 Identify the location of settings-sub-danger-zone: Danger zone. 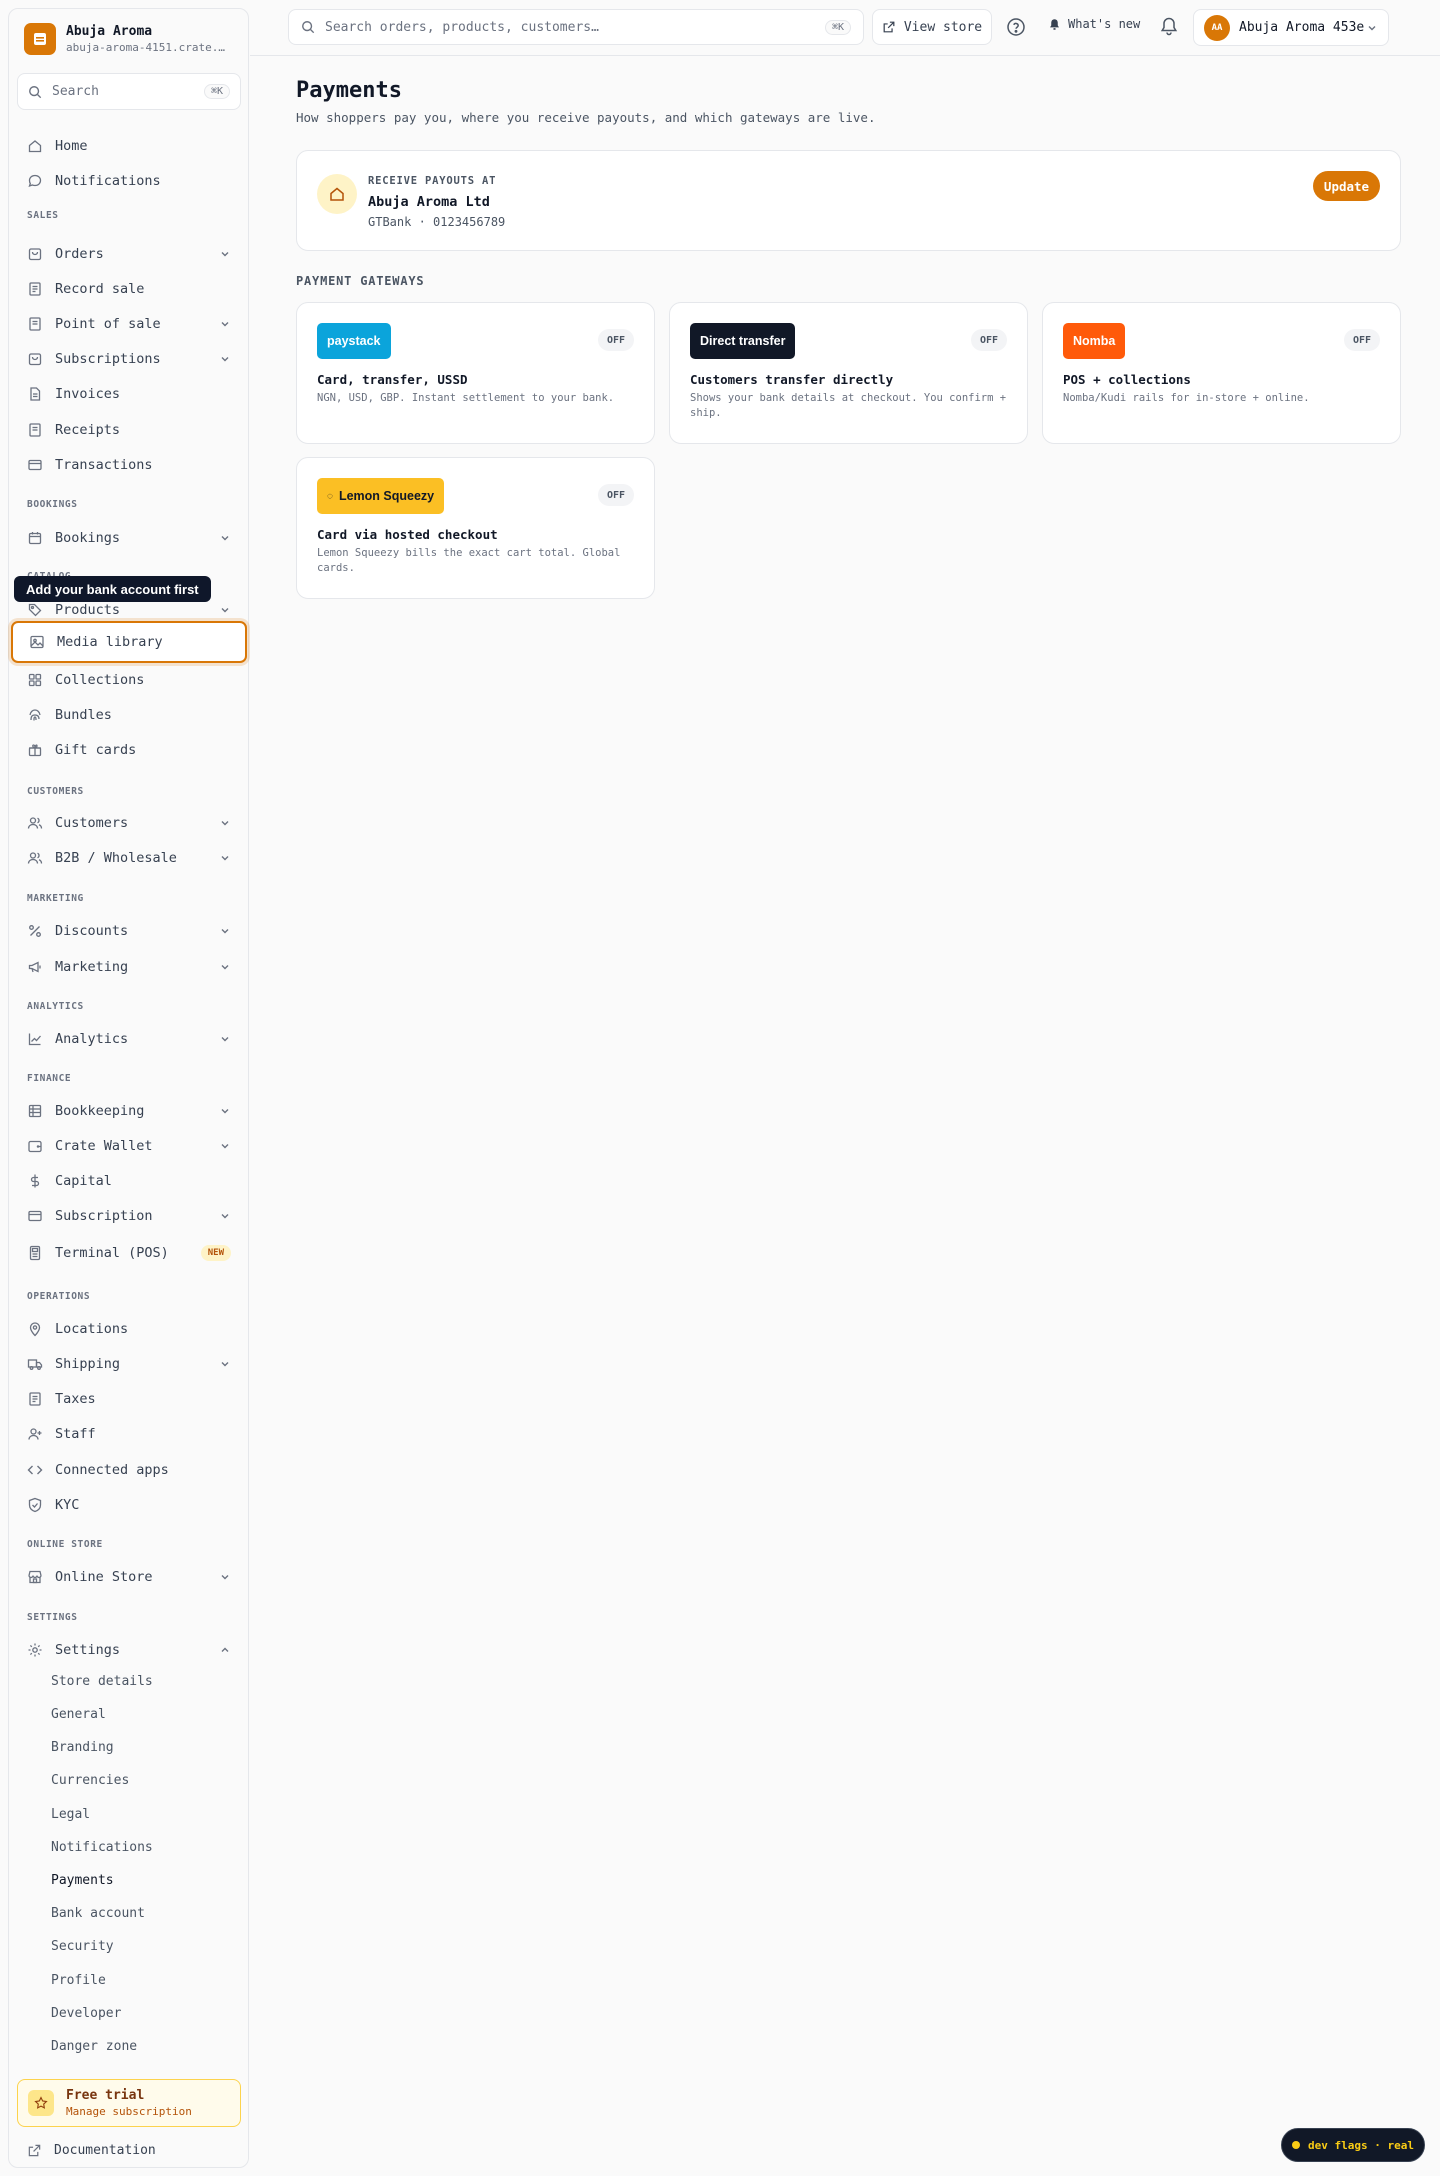
(94, 2046).